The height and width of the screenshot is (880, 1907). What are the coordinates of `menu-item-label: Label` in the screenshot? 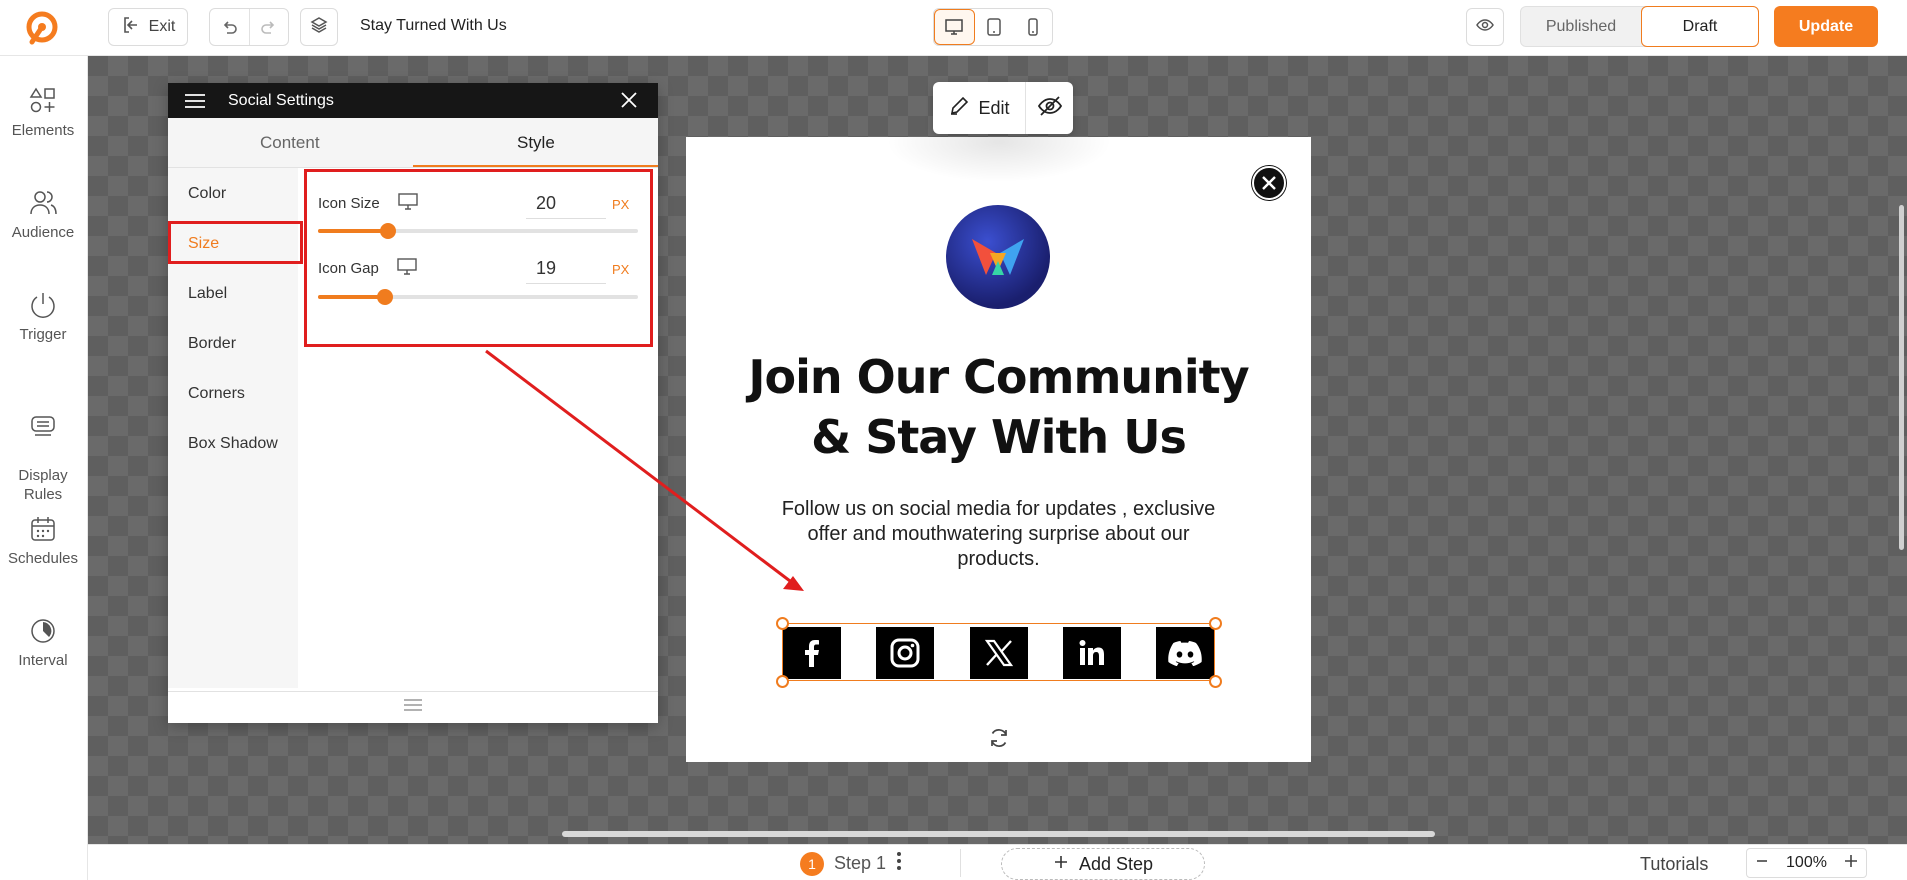 It's located at (207, 294).